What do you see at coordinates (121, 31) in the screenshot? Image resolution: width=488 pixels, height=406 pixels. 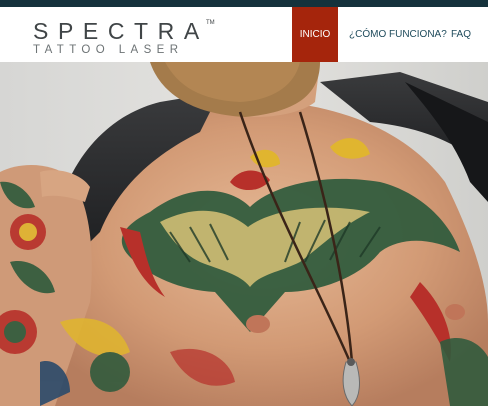 I see `brand-name: SPECTRA` at bounding box center [121, 31].